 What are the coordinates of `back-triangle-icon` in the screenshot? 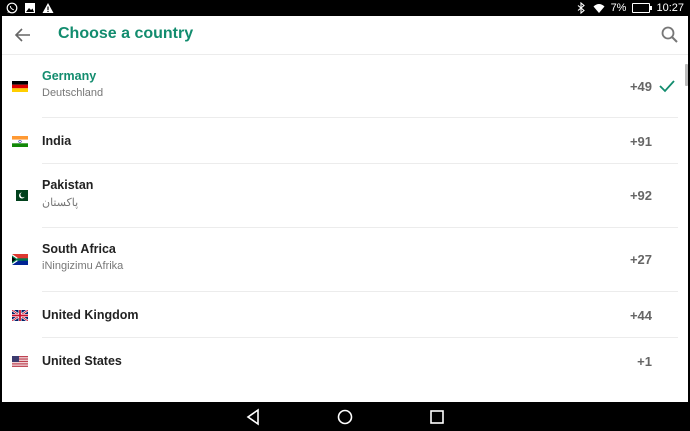 It's located at (254, 417).